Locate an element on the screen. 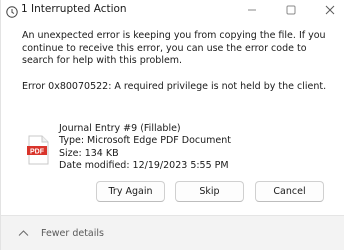 Image resolution: width=344 pixels, height=250 pixels. fewer-details-toggle: Fewer details is located at coordinates (61, 233).